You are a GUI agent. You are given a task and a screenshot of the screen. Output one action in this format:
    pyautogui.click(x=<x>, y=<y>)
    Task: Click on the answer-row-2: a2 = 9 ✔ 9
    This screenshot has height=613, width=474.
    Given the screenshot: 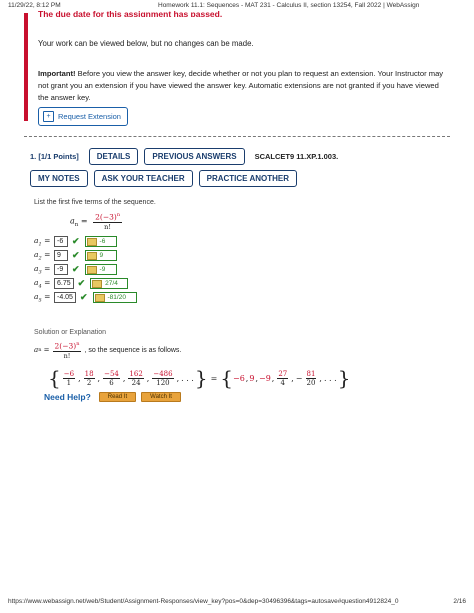 What is the action you would take?
    pyautogui.click(x=75, y=256)
    